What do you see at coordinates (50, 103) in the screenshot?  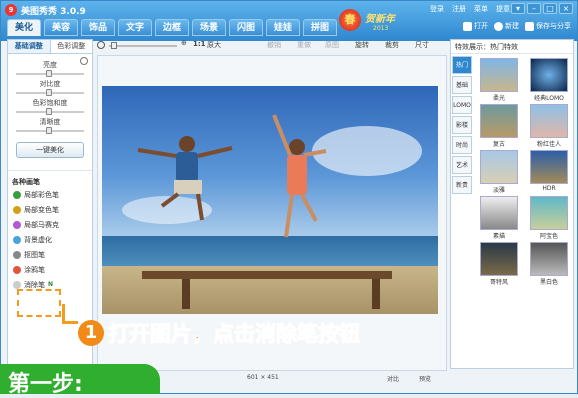 I see `slider-label: 色彩饱和度` at bounding box center [50, 103].